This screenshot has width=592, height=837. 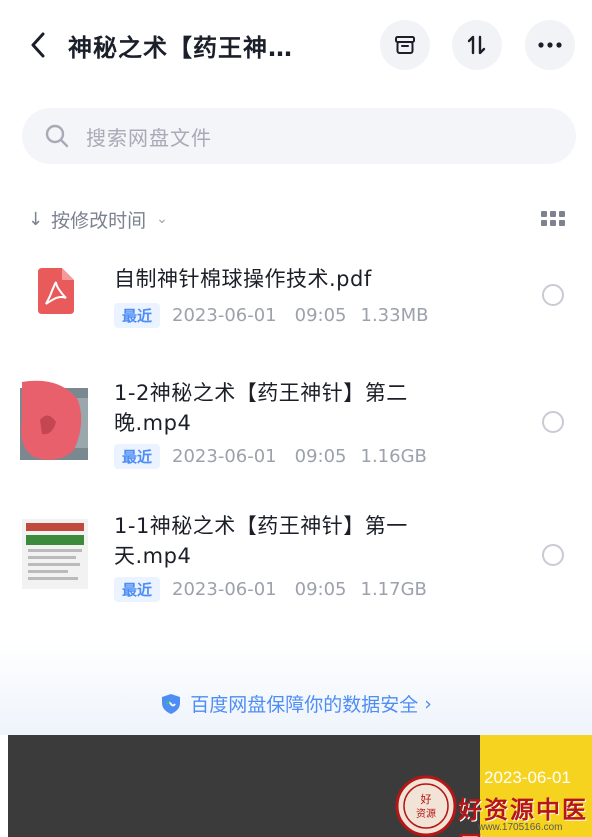 I want to click on svg-text: 资源, so click(x=426, y=813).